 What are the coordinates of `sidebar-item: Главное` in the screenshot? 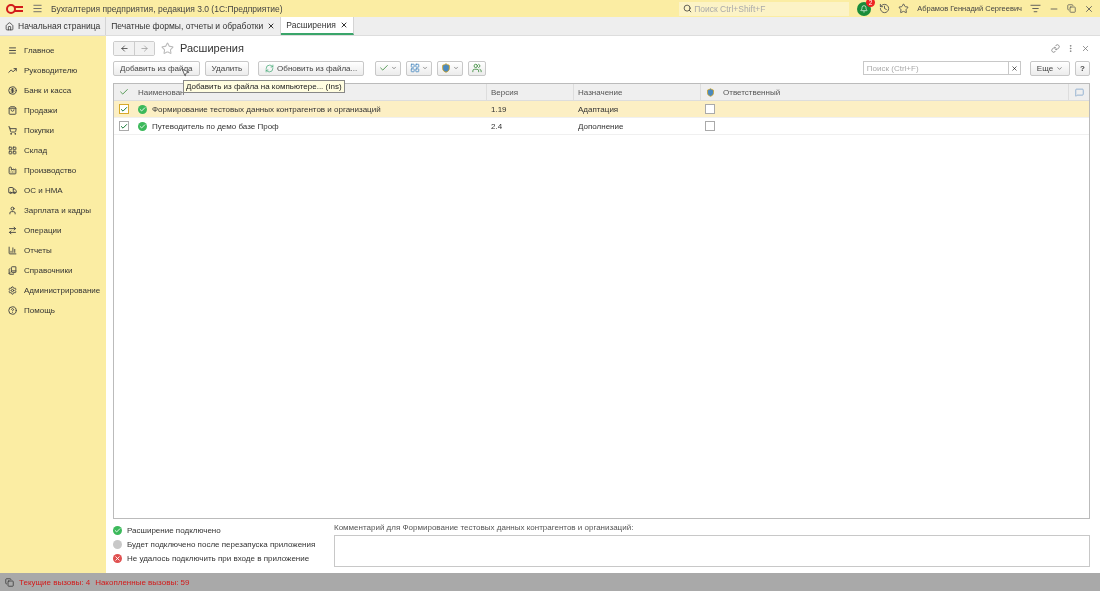 It's located at (53, 50).